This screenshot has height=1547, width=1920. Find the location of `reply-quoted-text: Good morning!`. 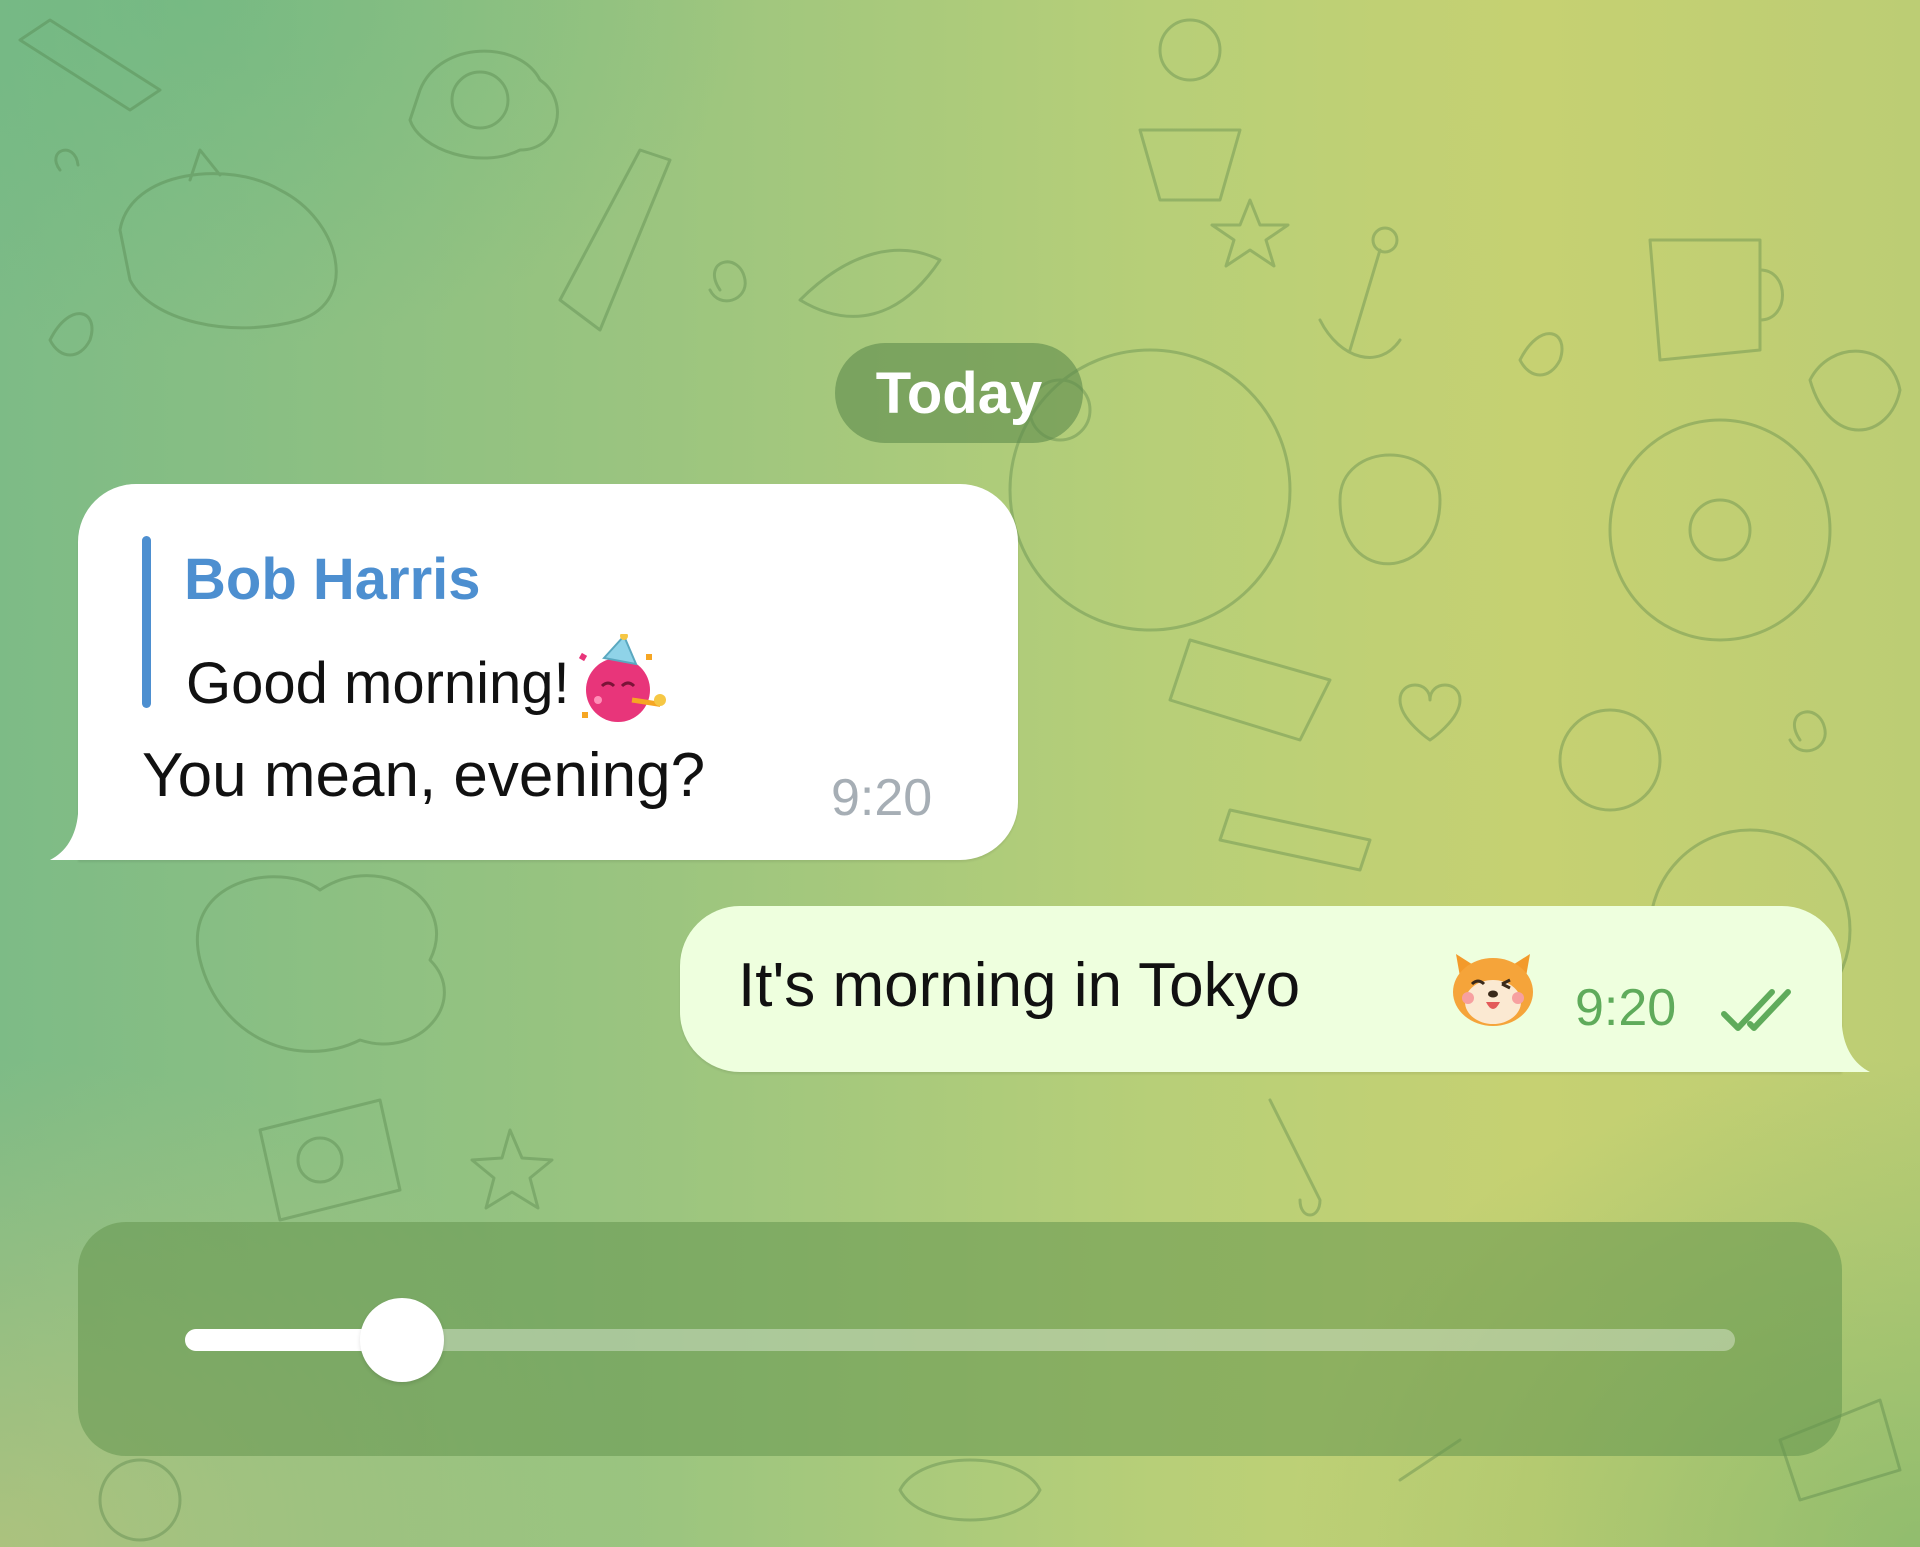

reply-quoted-text: Good morning! is located at coordinates (426, 680).